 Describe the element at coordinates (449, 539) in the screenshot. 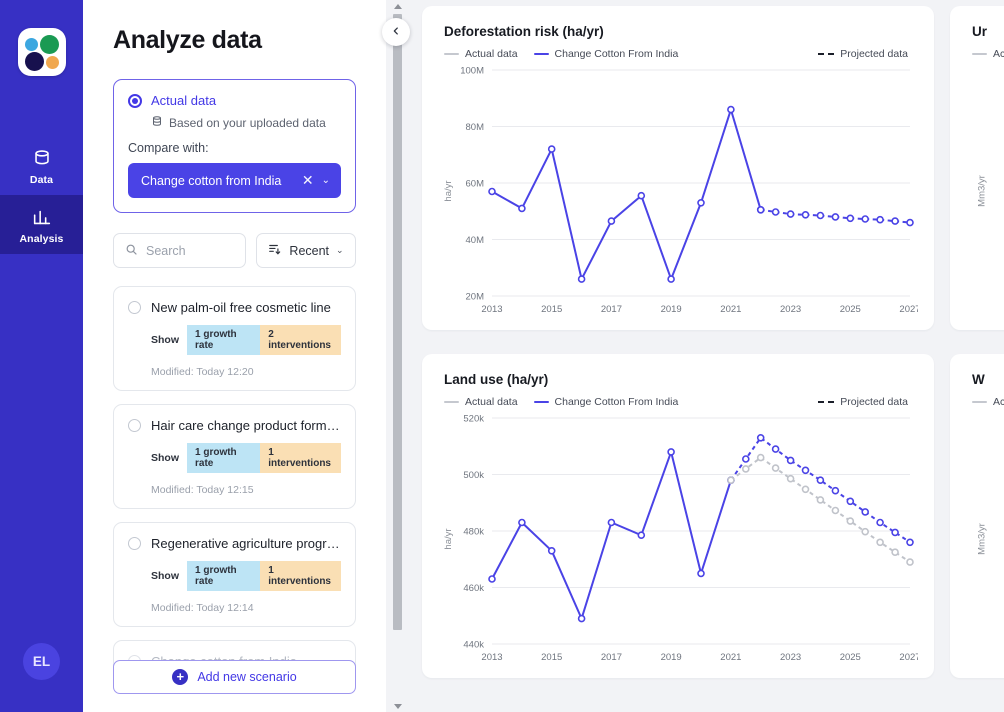

I see `y-axis-label: ha/yr` at that location.